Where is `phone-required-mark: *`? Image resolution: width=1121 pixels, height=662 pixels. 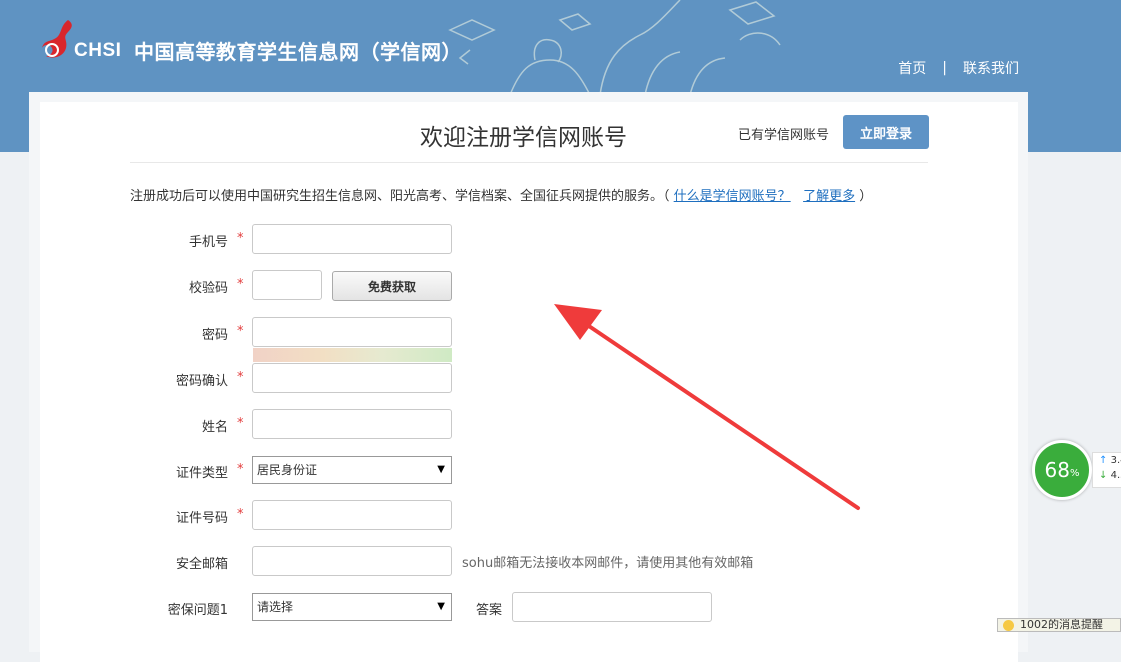 phone-required-mark: * is located at coordinates (240, 238).